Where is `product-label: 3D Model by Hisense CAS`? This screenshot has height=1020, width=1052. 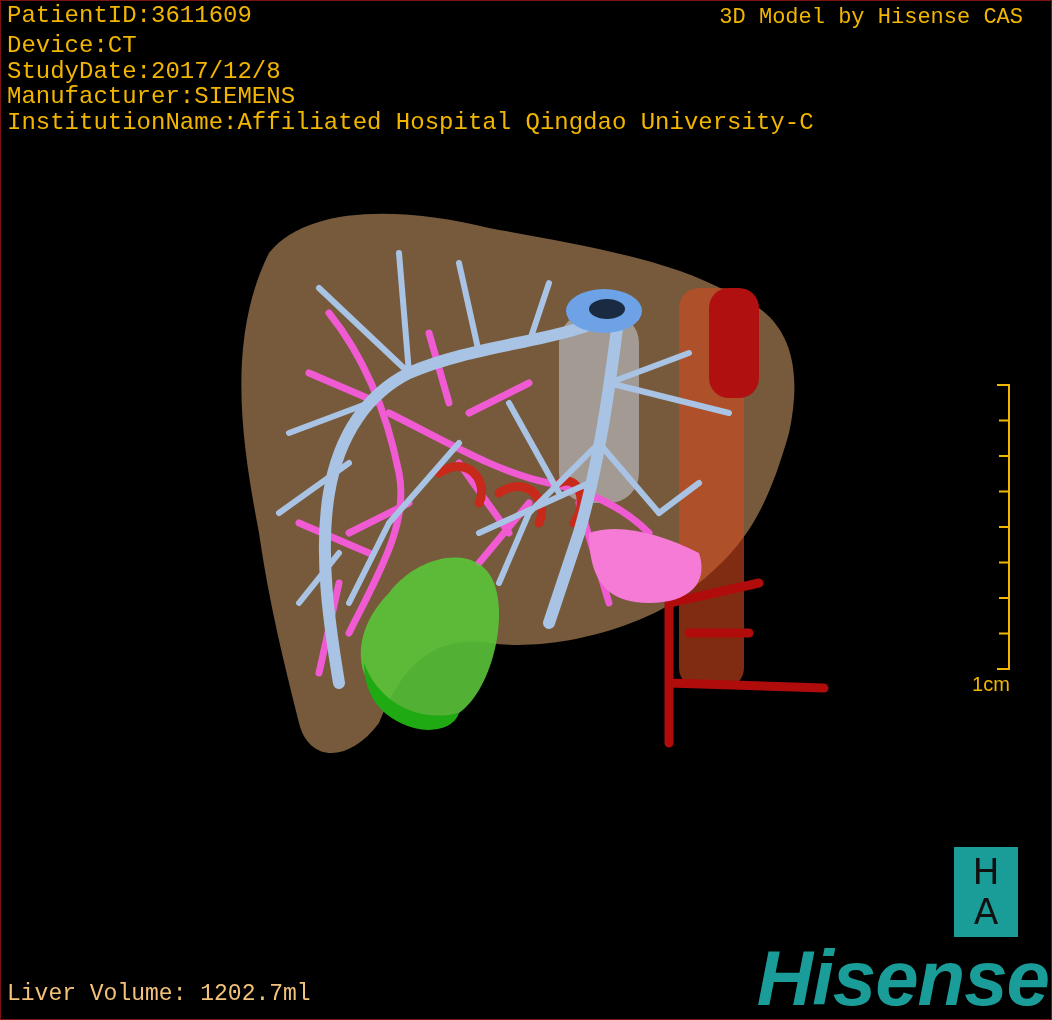 product-label: 3D Model by Hisense CAS is located at coordinates (871, 18).